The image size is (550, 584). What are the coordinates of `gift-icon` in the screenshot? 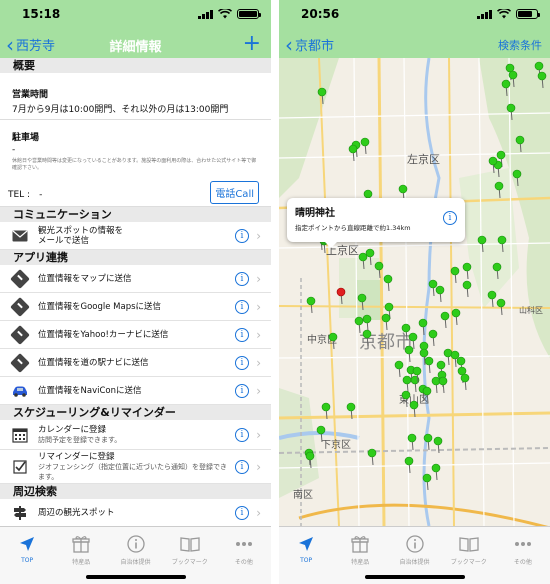 It's located at (360, 544).